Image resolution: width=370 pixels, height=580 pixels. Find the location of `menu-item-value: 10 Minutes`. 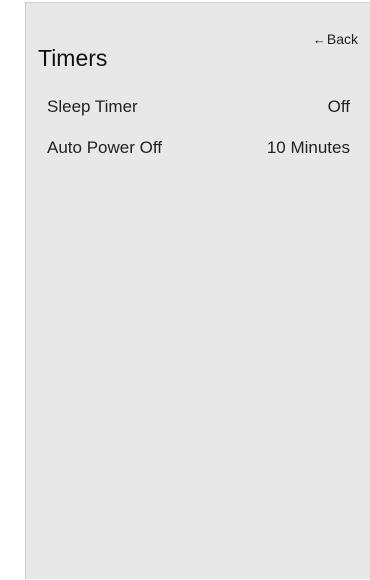

menu-item-value: 10 Minutes is located at coordinates (308, 147).